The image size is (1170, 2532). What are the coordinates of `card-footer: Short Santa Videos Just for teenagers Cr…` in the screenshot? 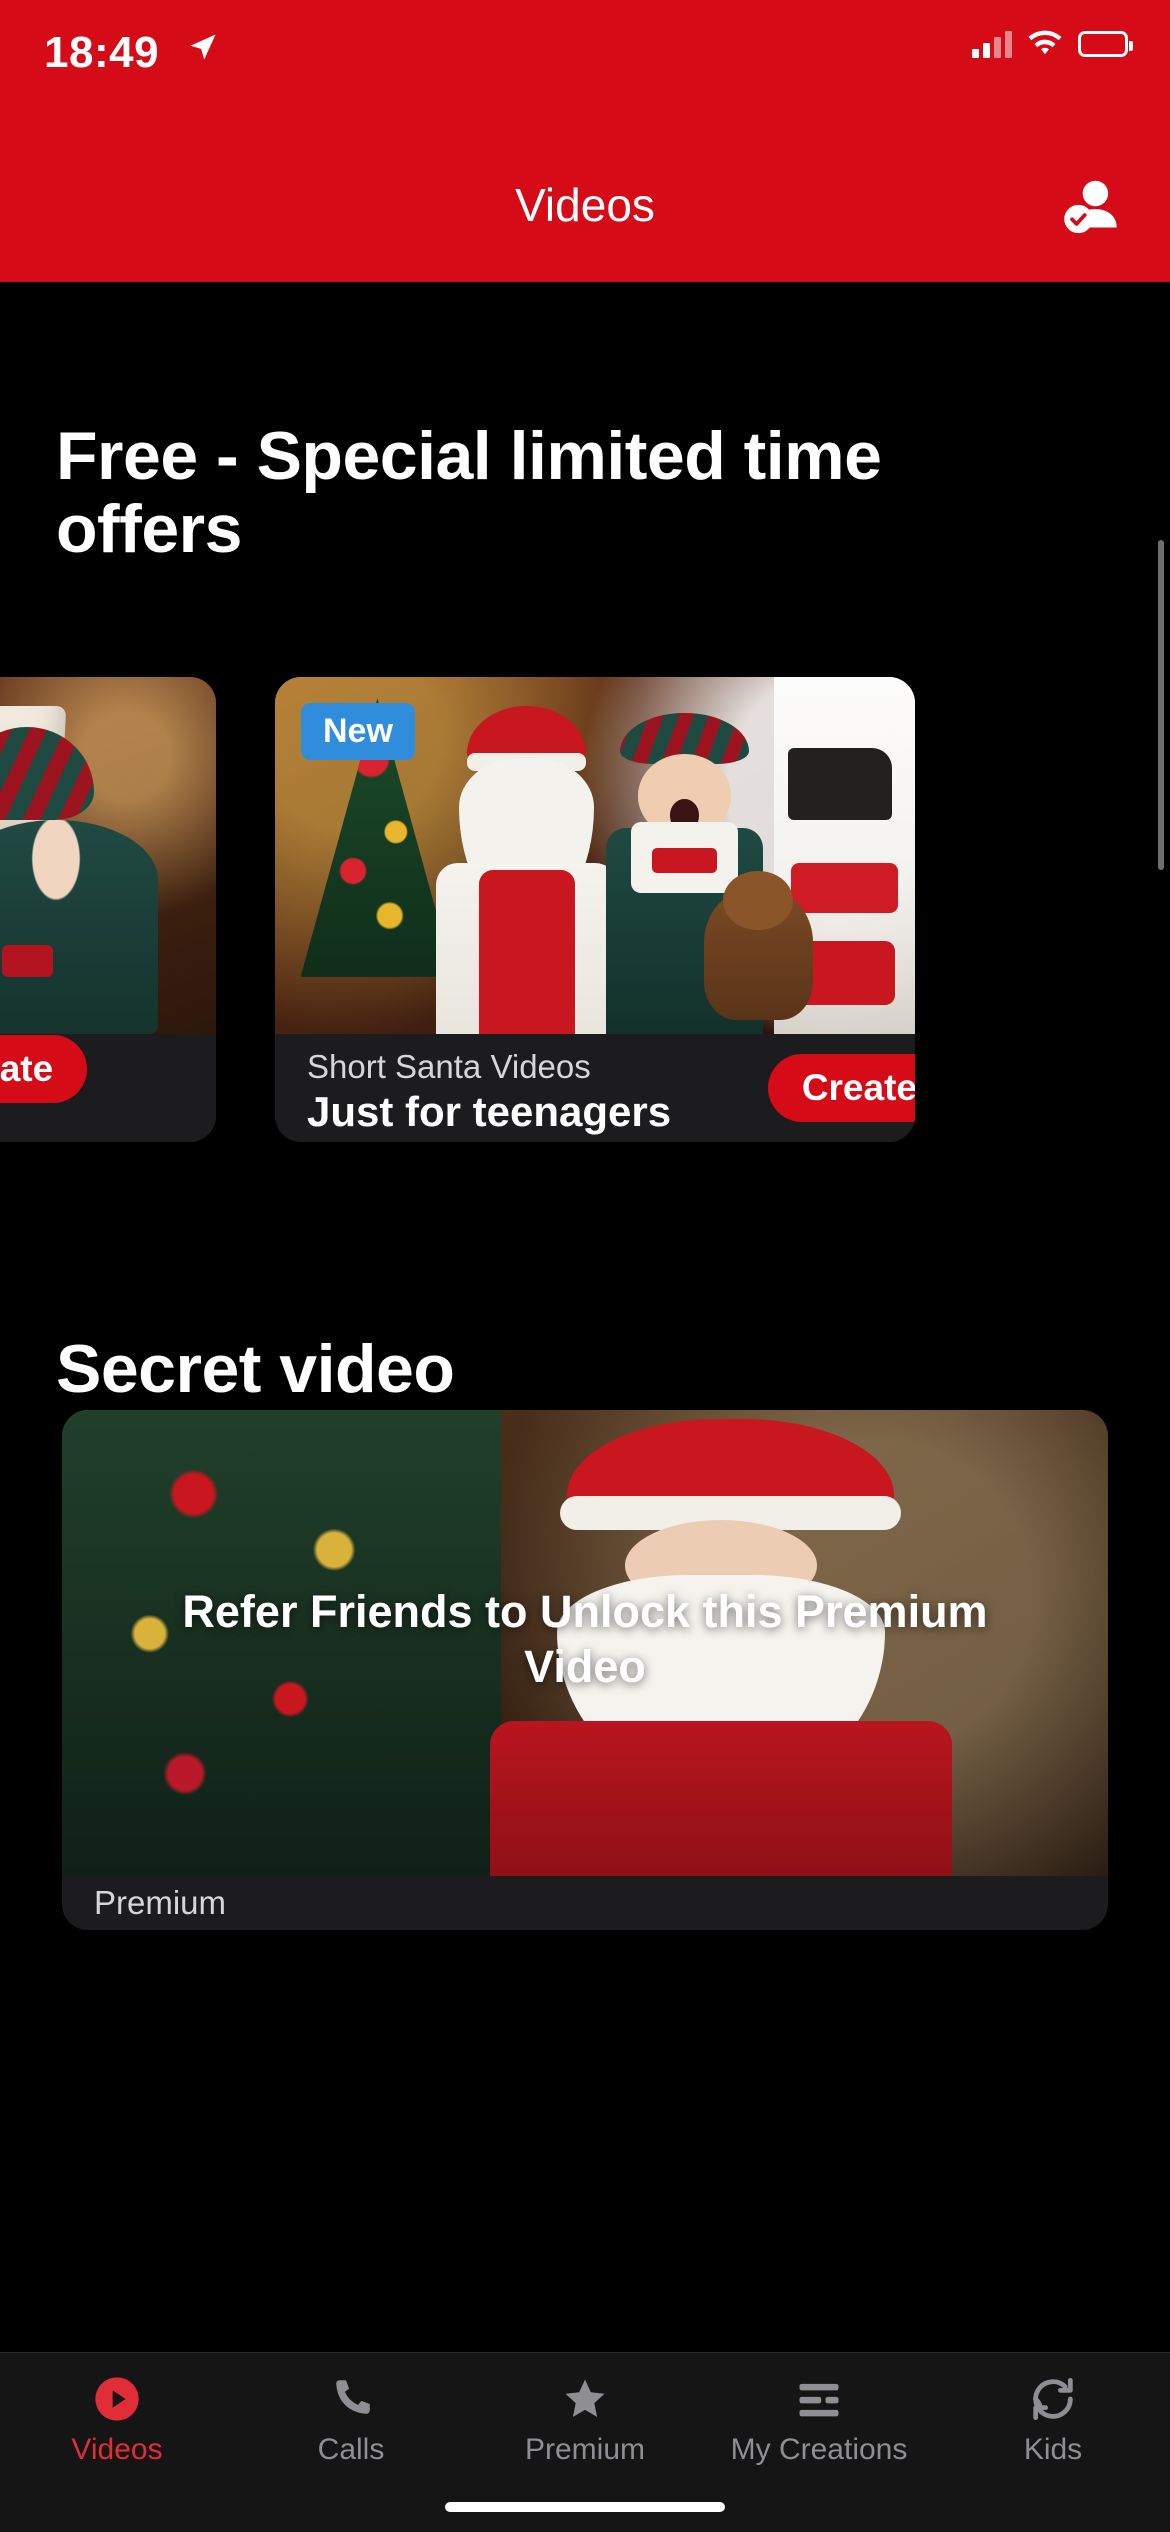 It's located at (595, 1088).